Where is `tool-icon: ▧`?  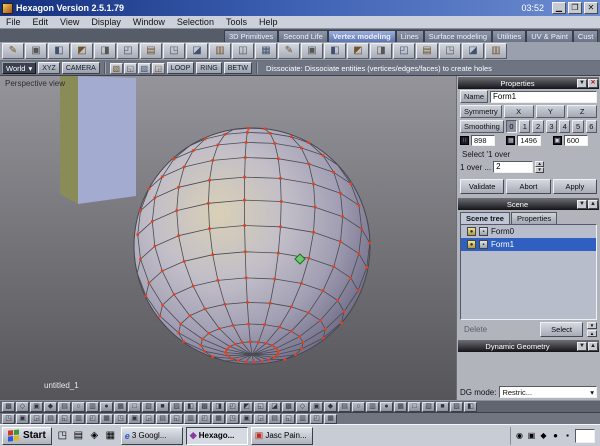
tool-icon: ▧ is located at coordinates (148, 406).